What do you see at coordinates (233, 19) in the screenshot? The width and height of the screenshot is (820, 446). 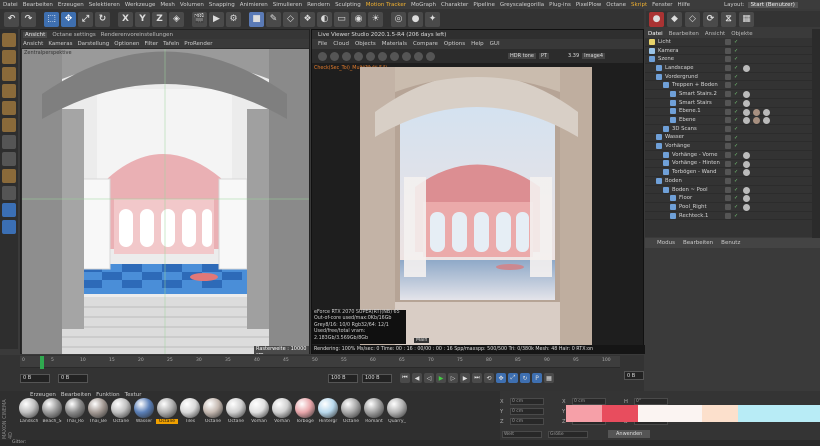 I see `render-settings-icon: ⚙` at bounding box center [233, 19].